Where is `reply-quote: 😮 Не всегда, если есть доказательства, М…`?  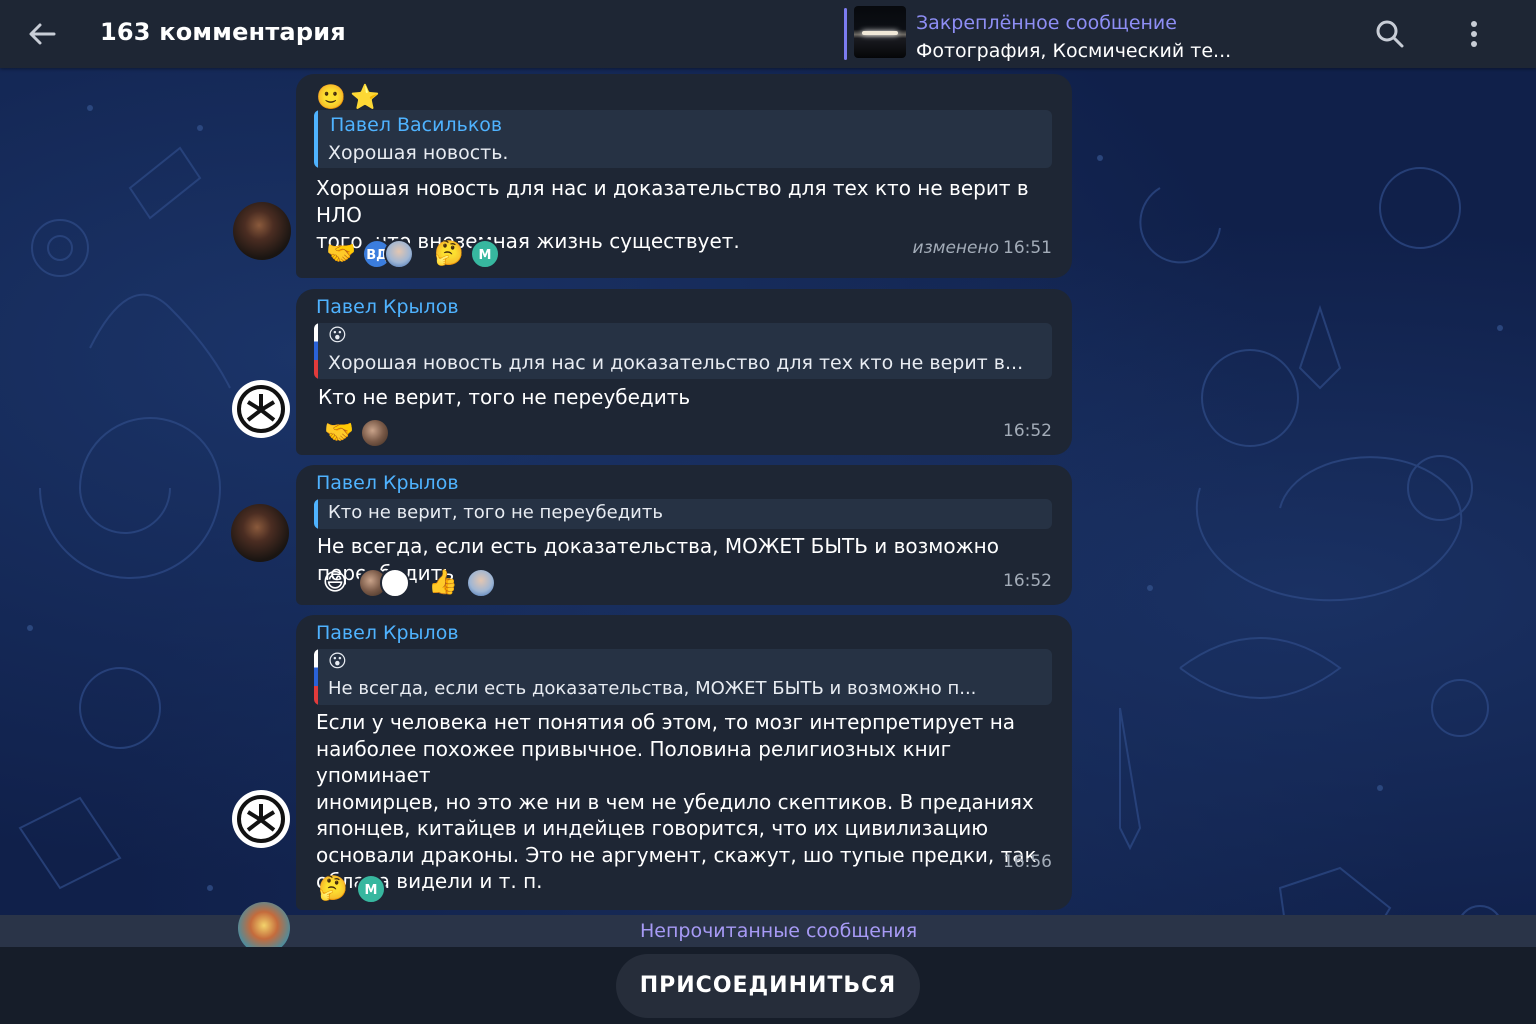 reply-quote: 😮 Не всегда, если есть доказательства, М… is located at coordinates (683, 677).